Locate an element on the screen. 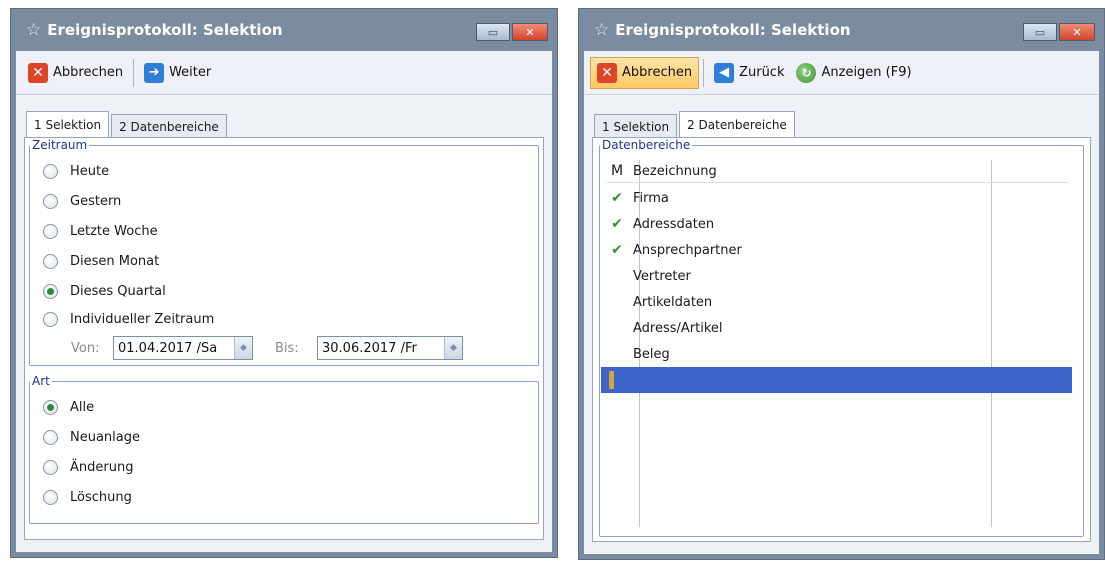  window-title: Ereignisprotokoll: Selektion is located at coordinates (733, 30).